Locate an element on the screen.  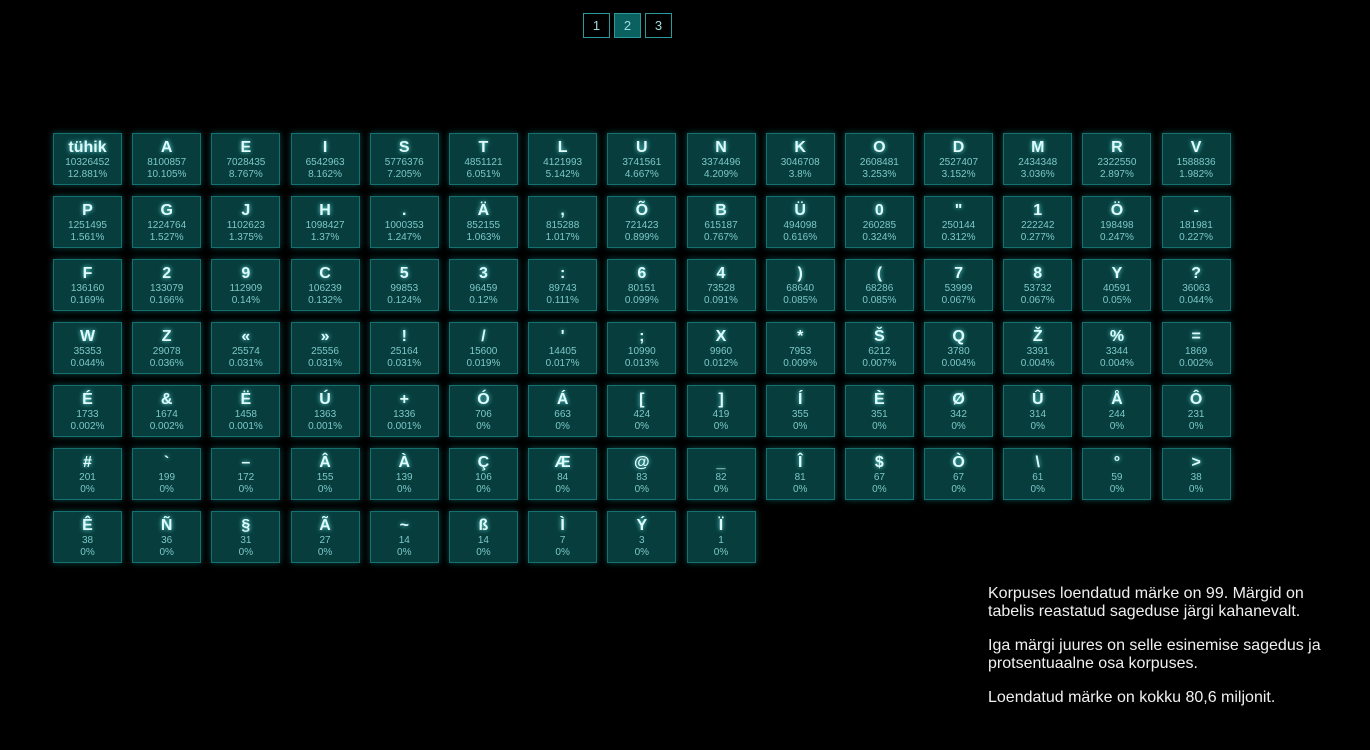
char-symbol: 1 is located at coordinates (1038, 210).